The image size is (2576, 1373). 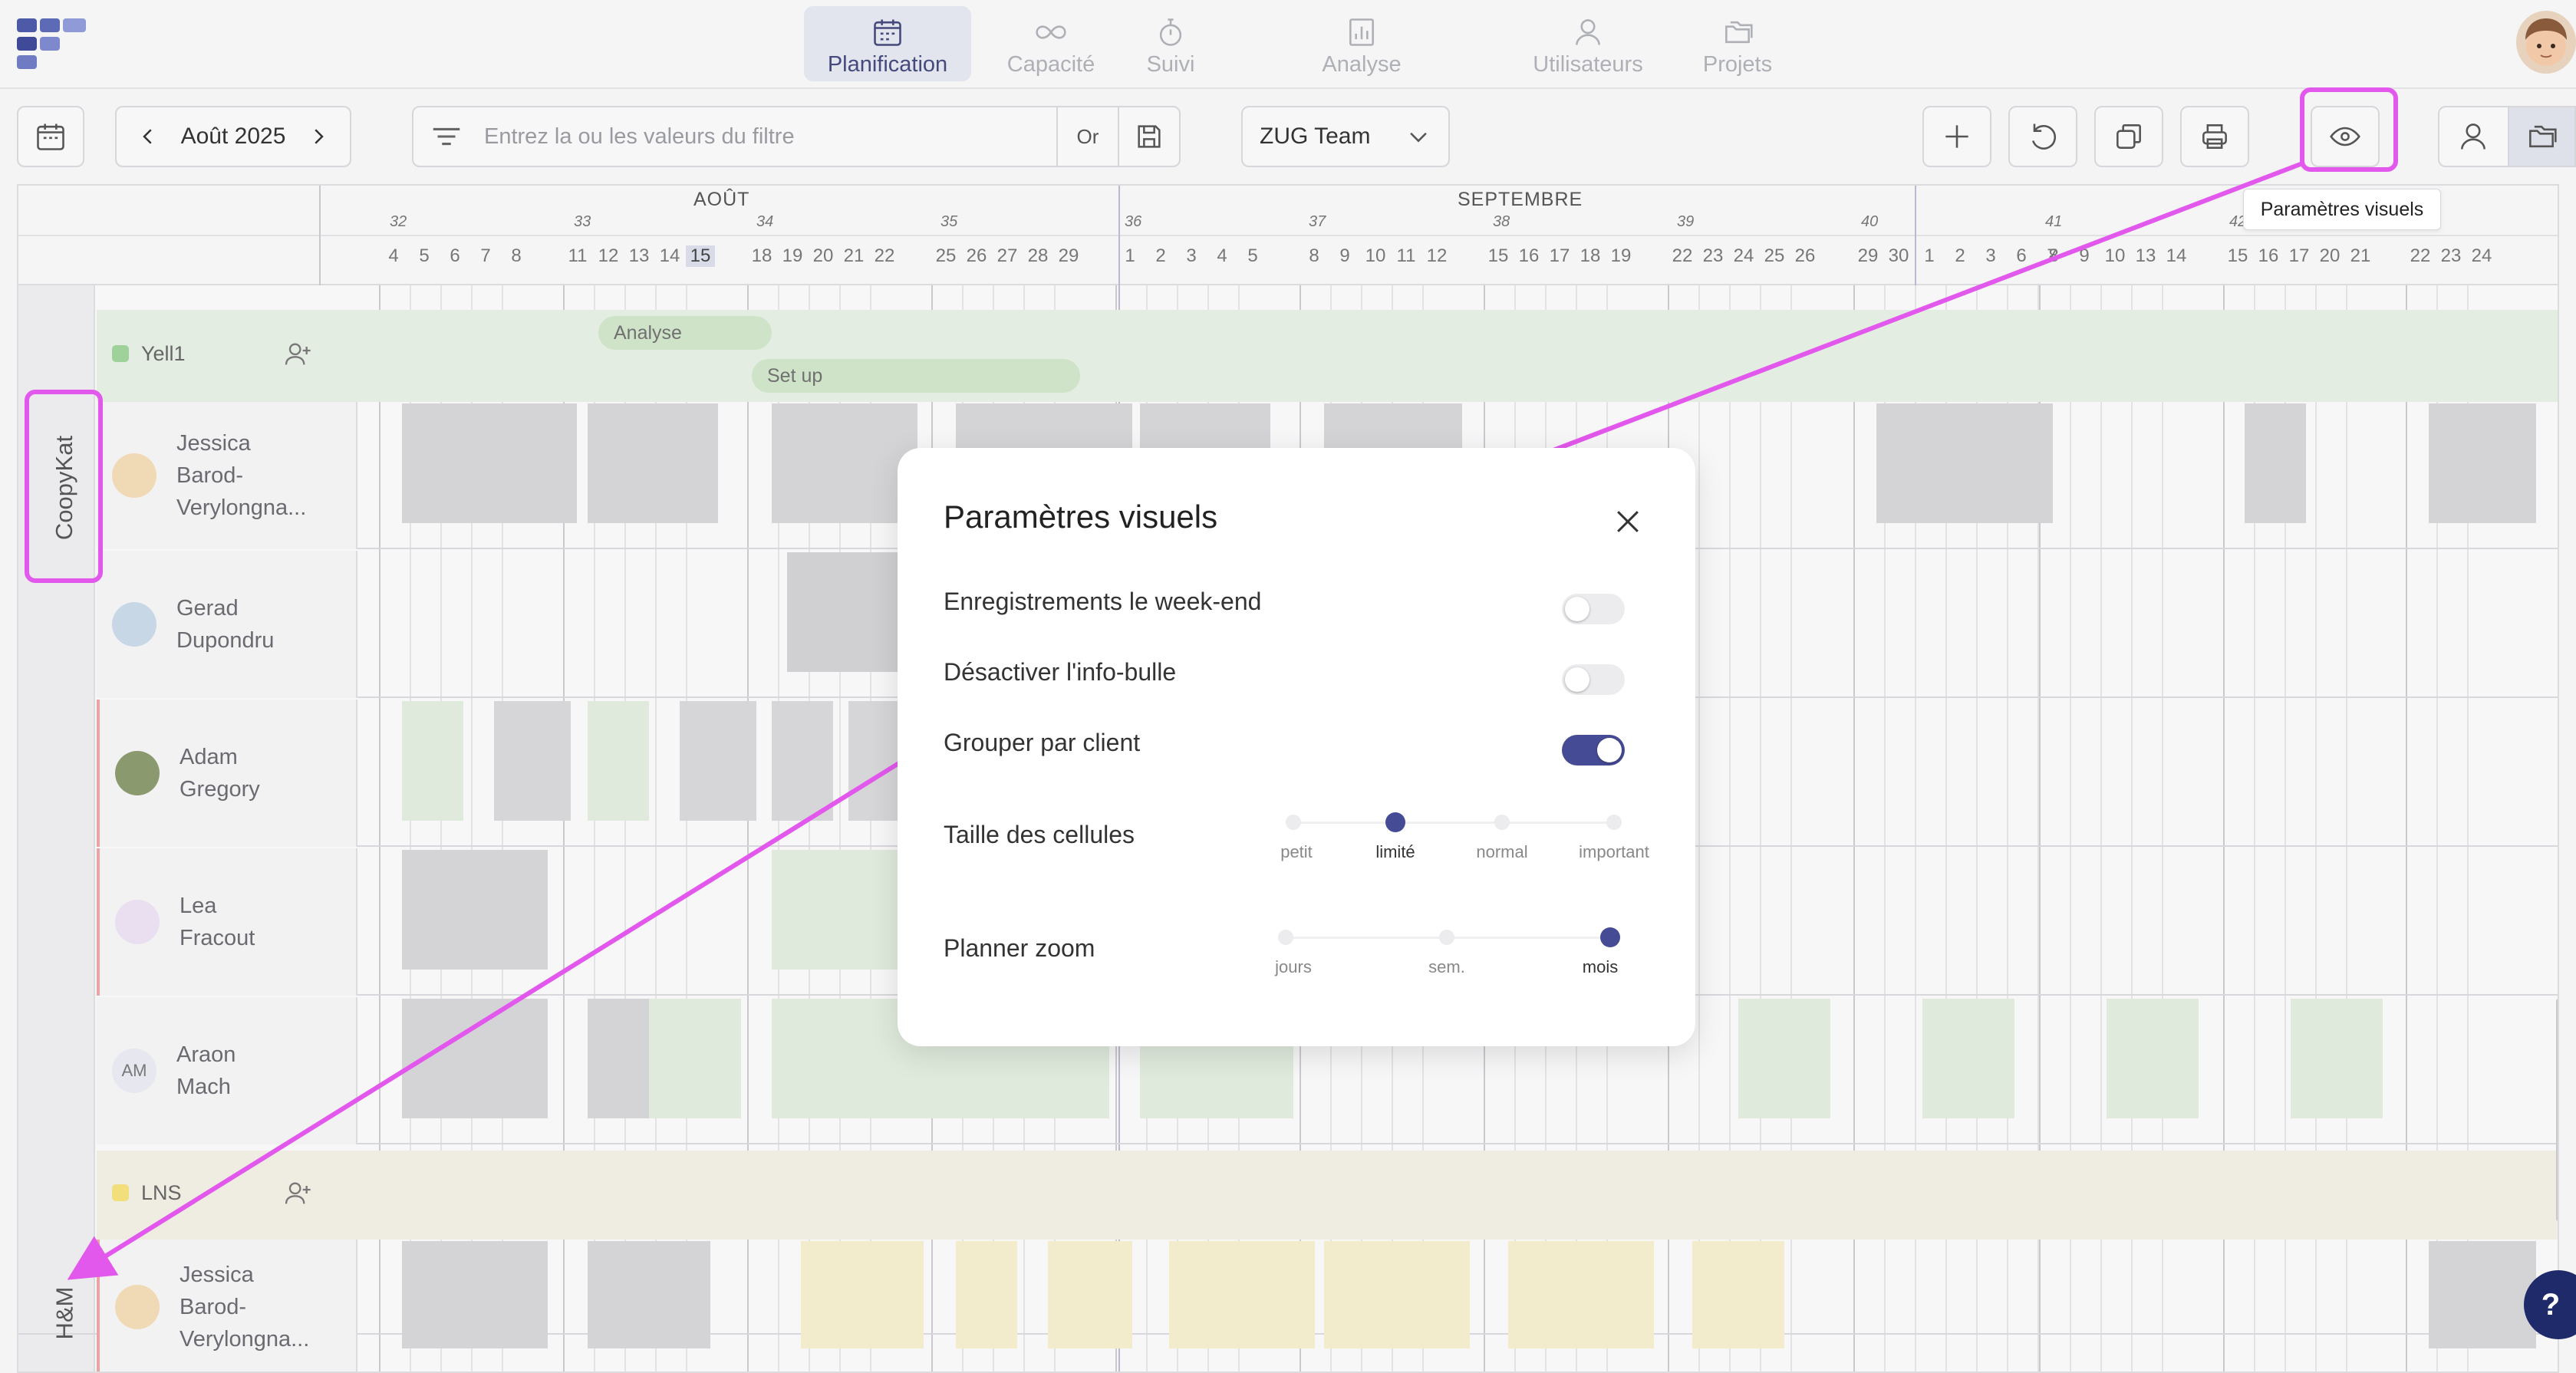 What do you see at coordinates (1614, 851) in the screenshot?
I see `slider-option: important` at bounding box center [1614, 851].